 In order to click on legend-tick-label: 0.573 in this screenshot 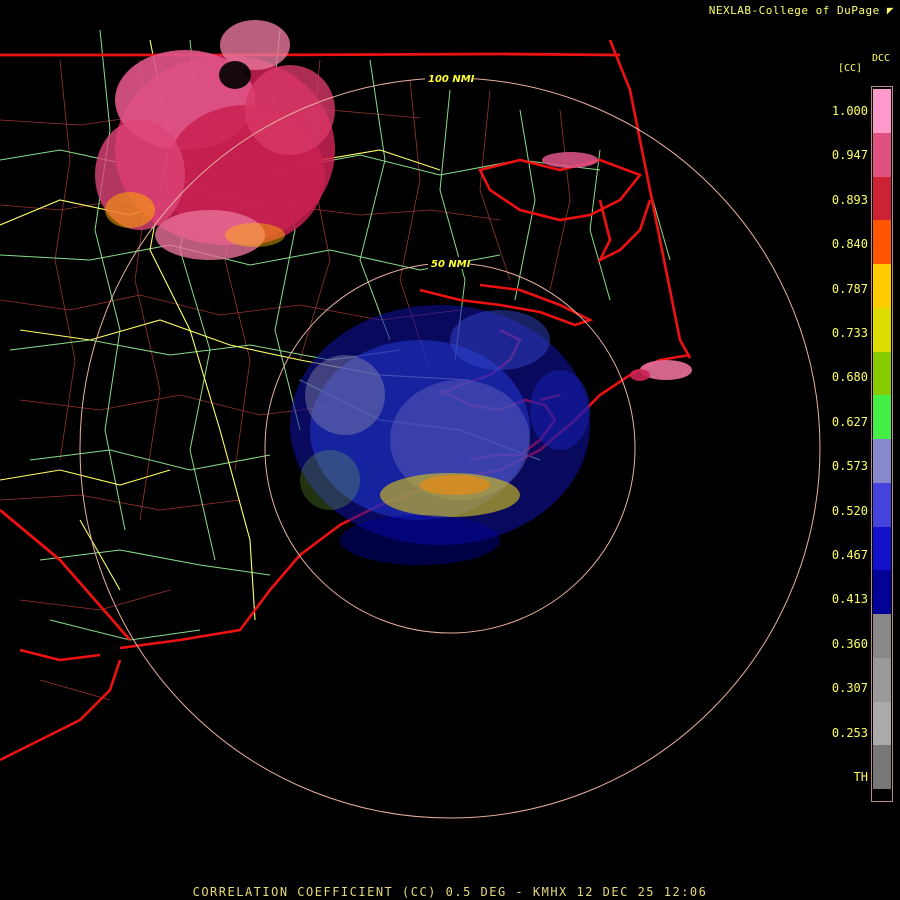, I will do `click(849, 466)`.